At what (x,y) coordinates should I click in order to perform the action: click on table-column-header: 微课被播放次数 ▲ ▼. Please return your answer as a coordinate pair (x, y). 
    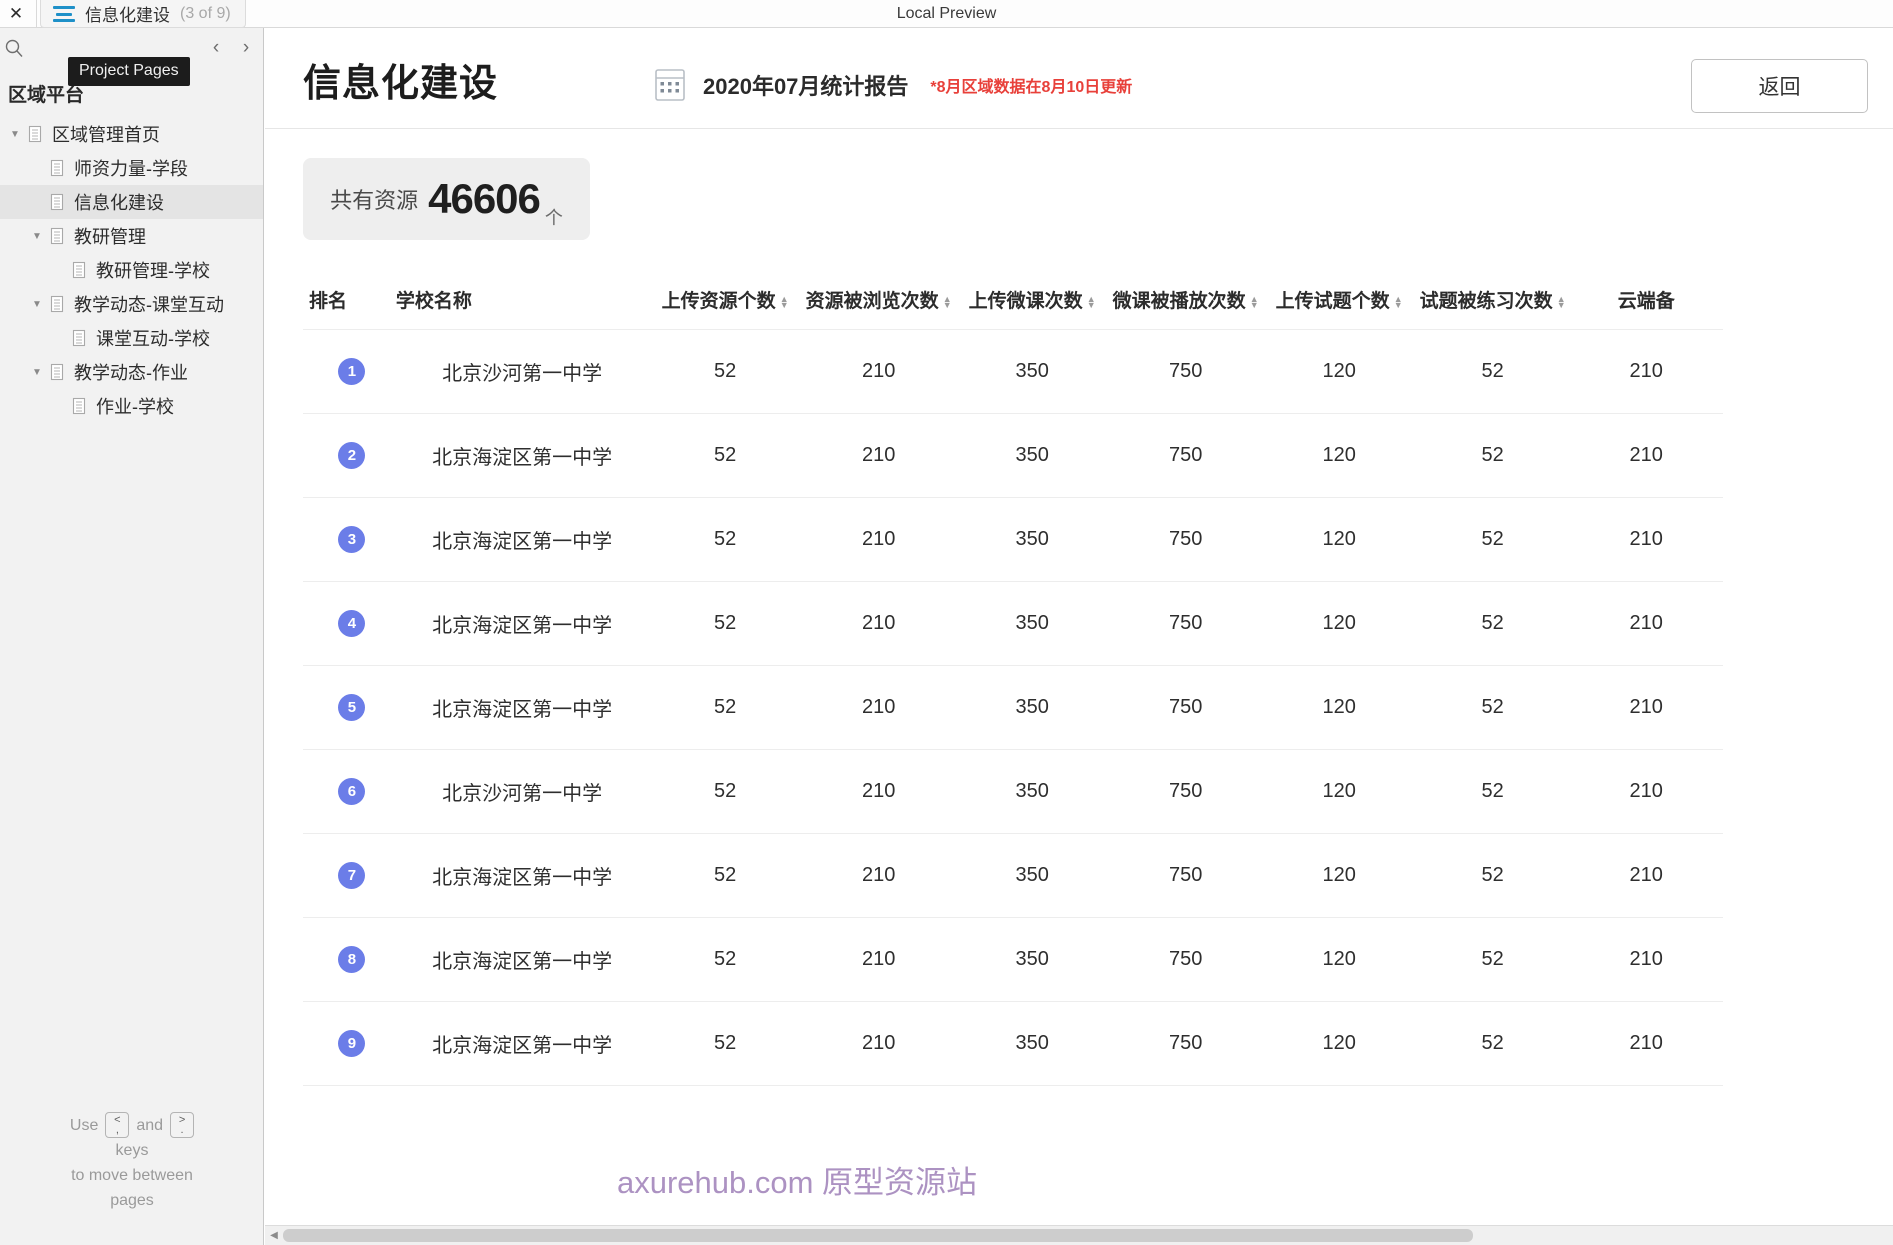
    Looking at the image, I should click on (1186, 303).